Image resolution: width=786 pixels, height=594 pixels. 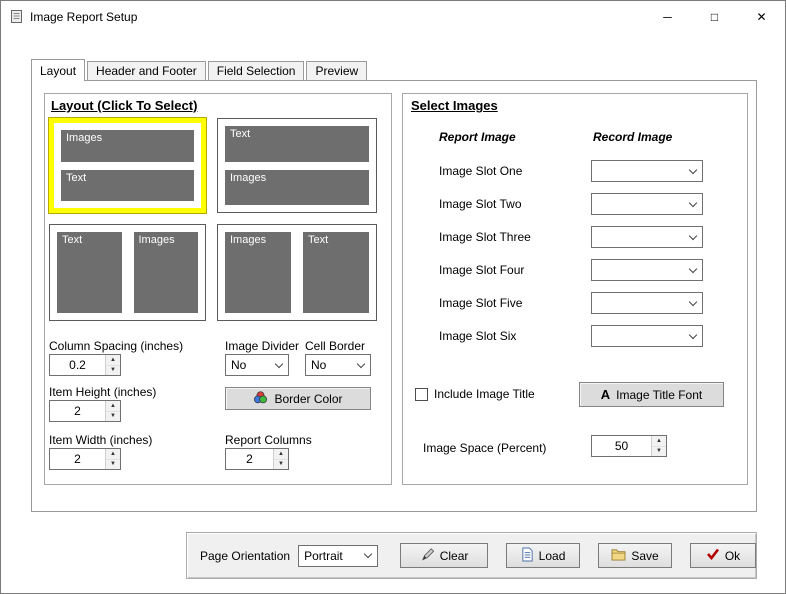 I want to click on cell-border-label: Cell Border, so click(x=335, y=346).